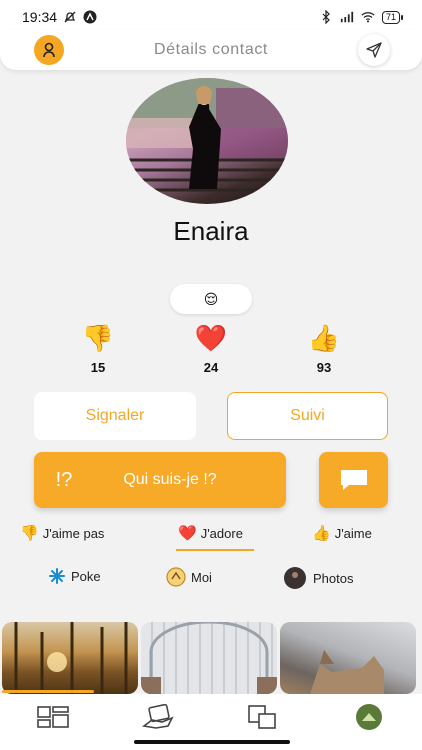 This screenshot has width=422, height=750. I want to click on profile-links: Poke Moi Photos, so click(211, 579).